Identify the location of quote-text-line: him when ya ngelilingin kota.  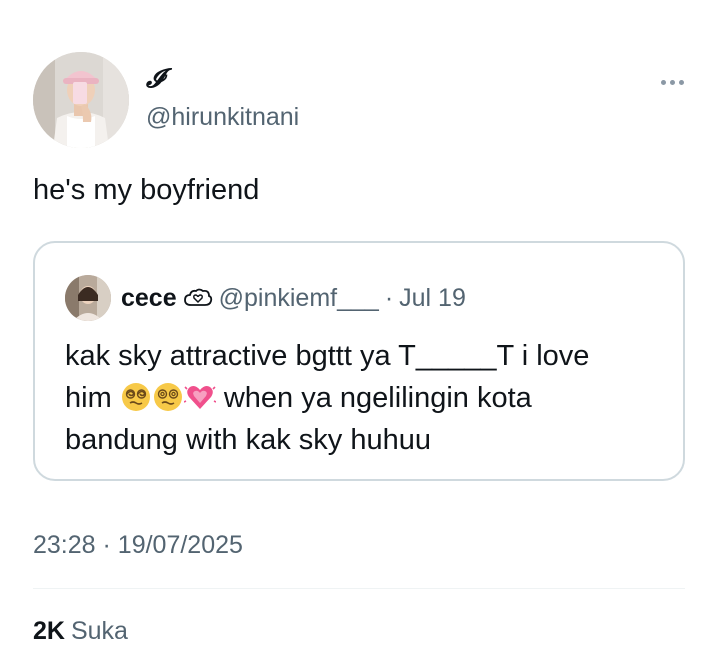
(365, 398).